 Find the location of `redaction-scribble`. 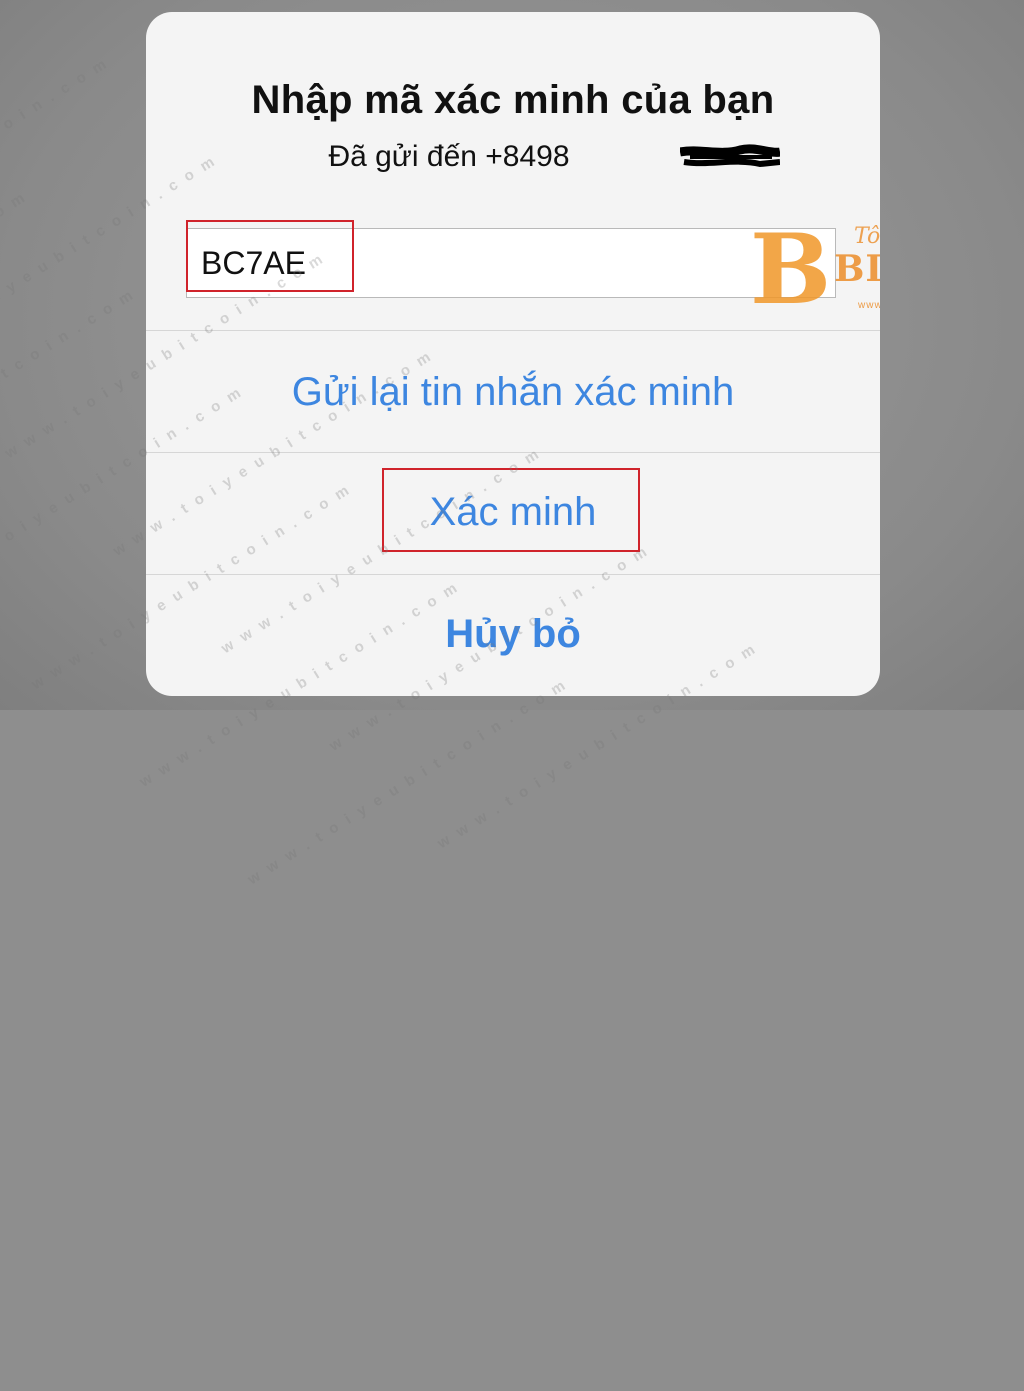

redaction-scribble is located at coordinates (730, 156).